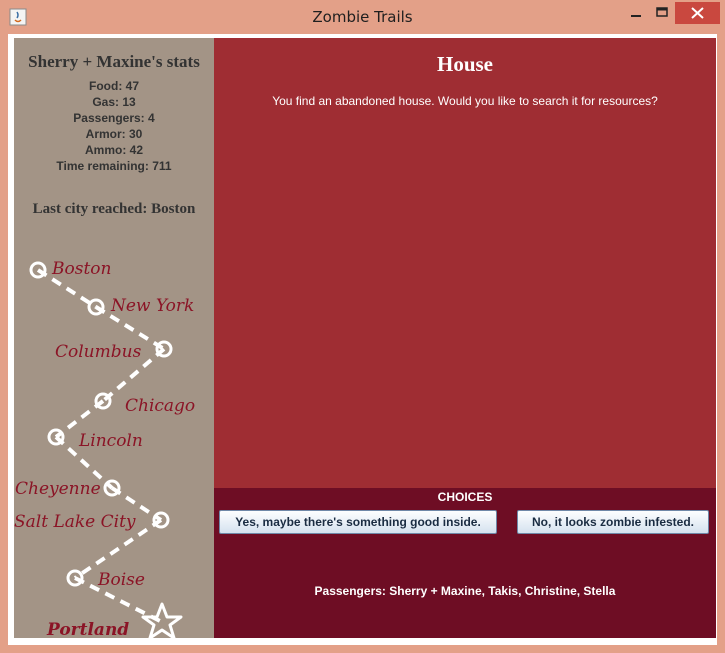 Image resolution: width=725 pixels, height=653 pixels. I want to click on city-label-columbus: Columbus, so click(98, 352).